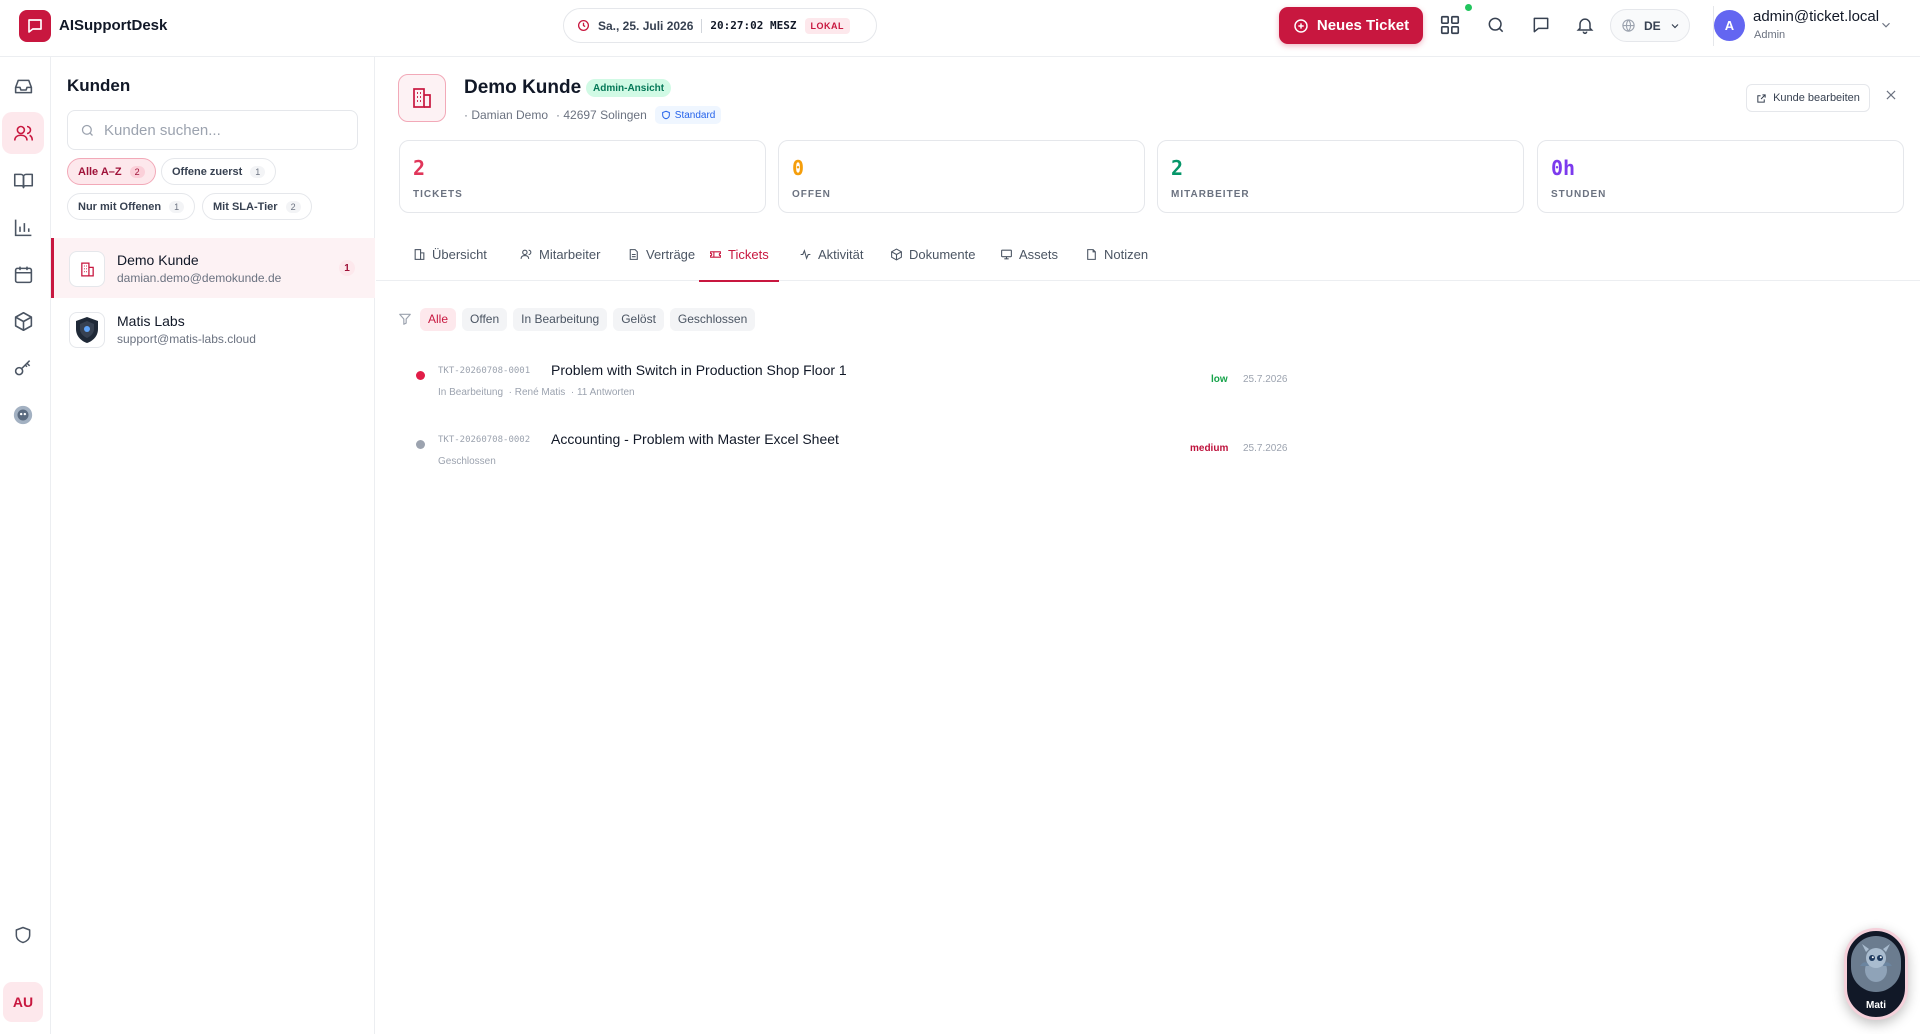  Describe the element at coordinates (1891, 95) in the screenshot. I see `close-icon` at that location.